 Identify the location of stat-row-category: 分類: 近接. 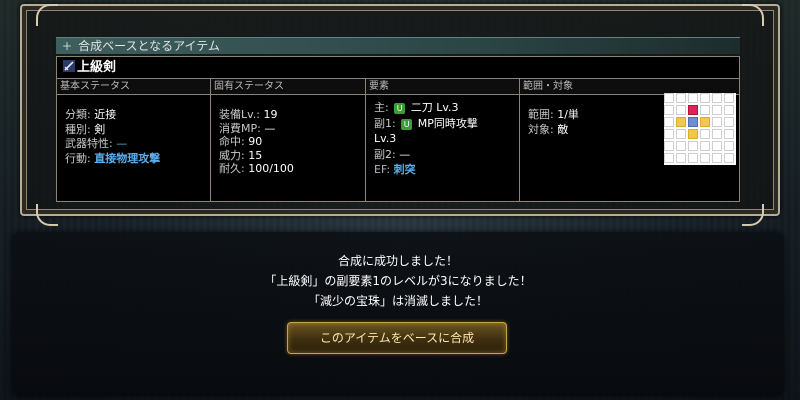
(91, 114).